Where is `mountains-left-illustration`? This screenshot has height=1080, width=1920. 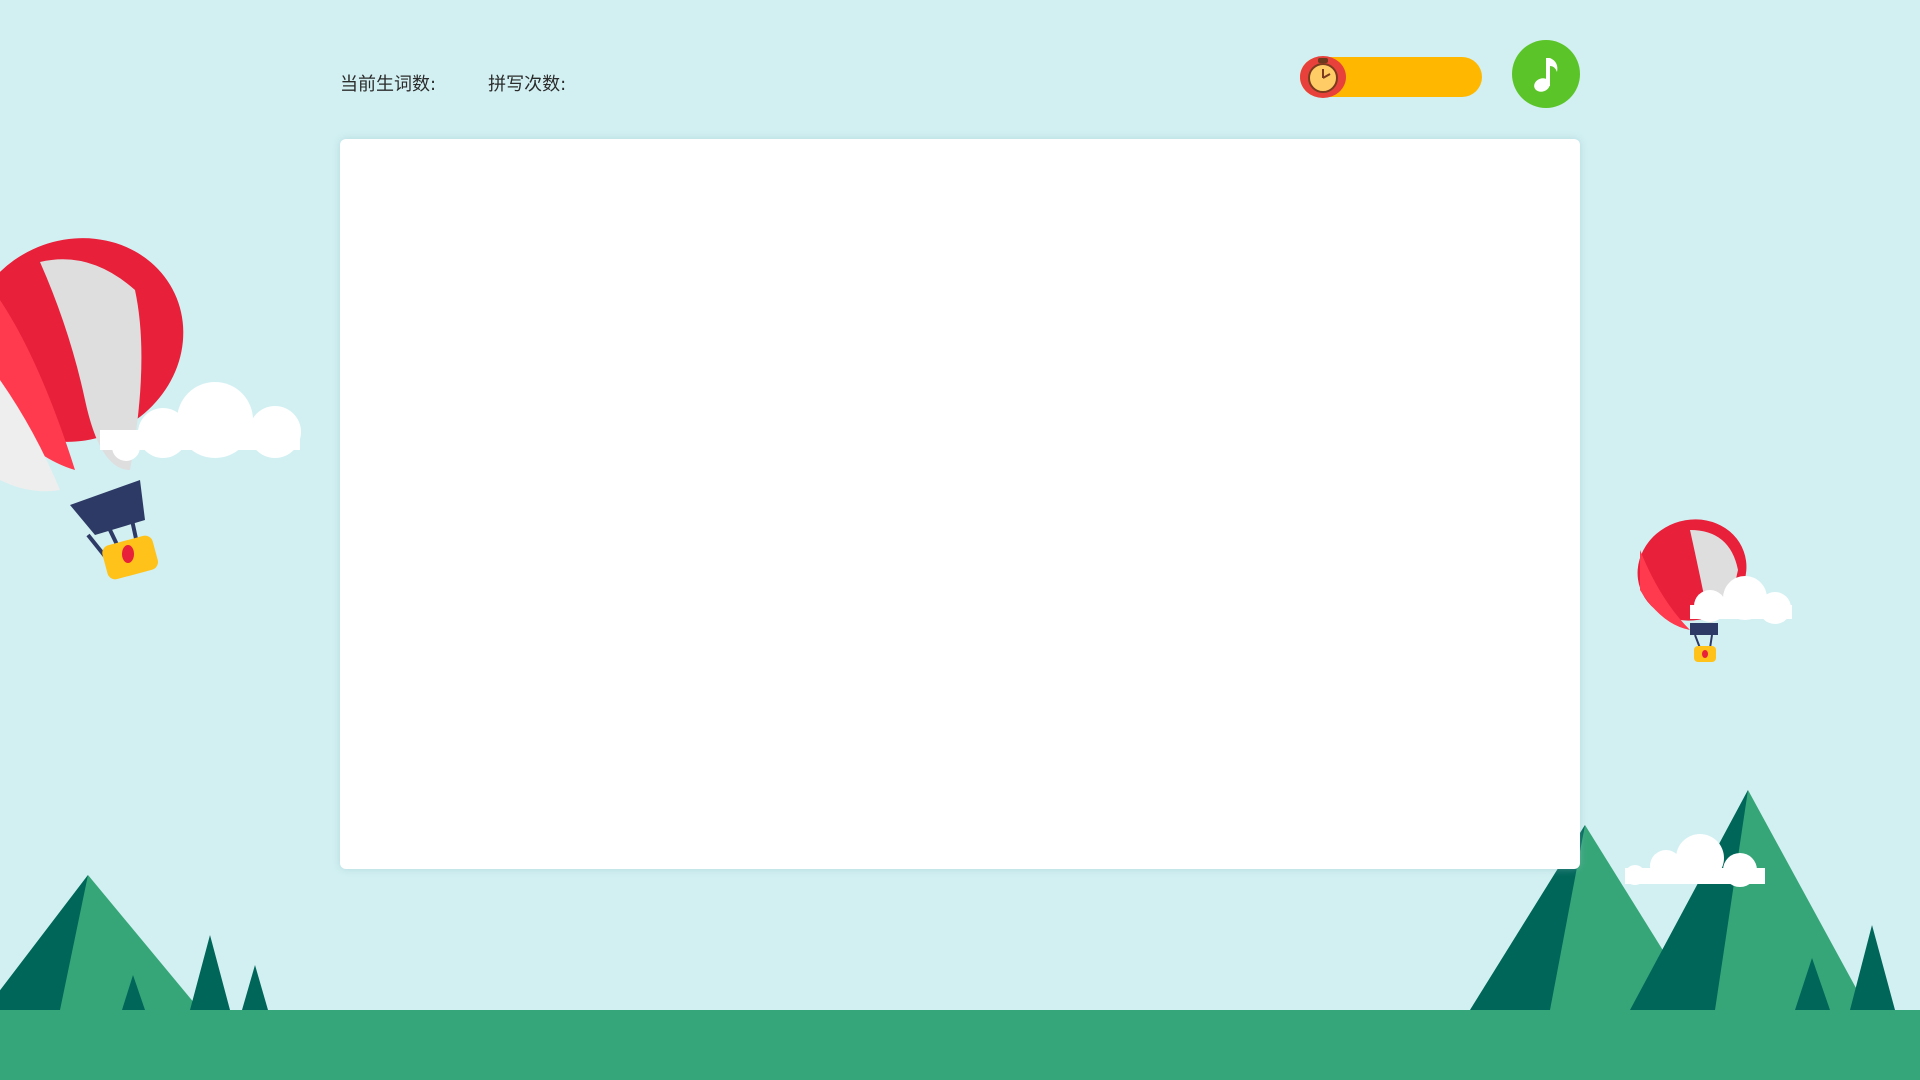
mountains-left-illustration is located at coordinates (134, 942).